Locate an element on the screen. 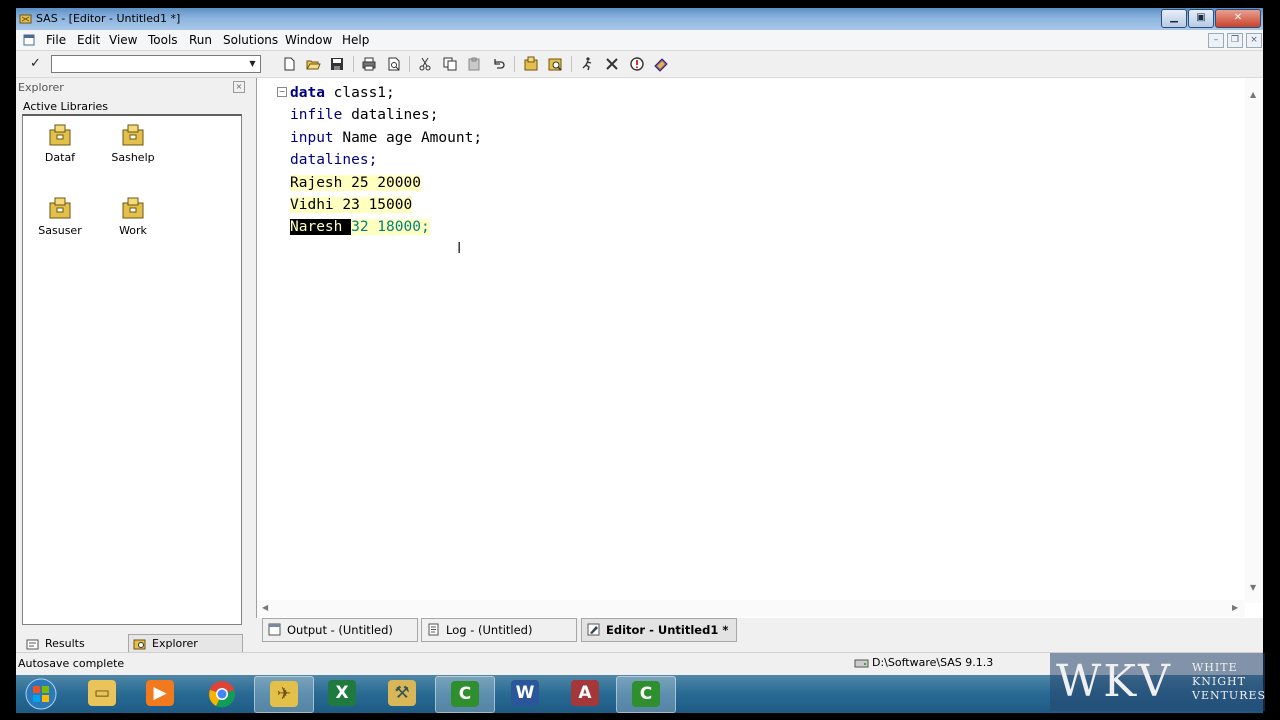 The width and height of the screenshot is (1280, 720). explorer-close-icon: × is located at coordinates (239, 87).